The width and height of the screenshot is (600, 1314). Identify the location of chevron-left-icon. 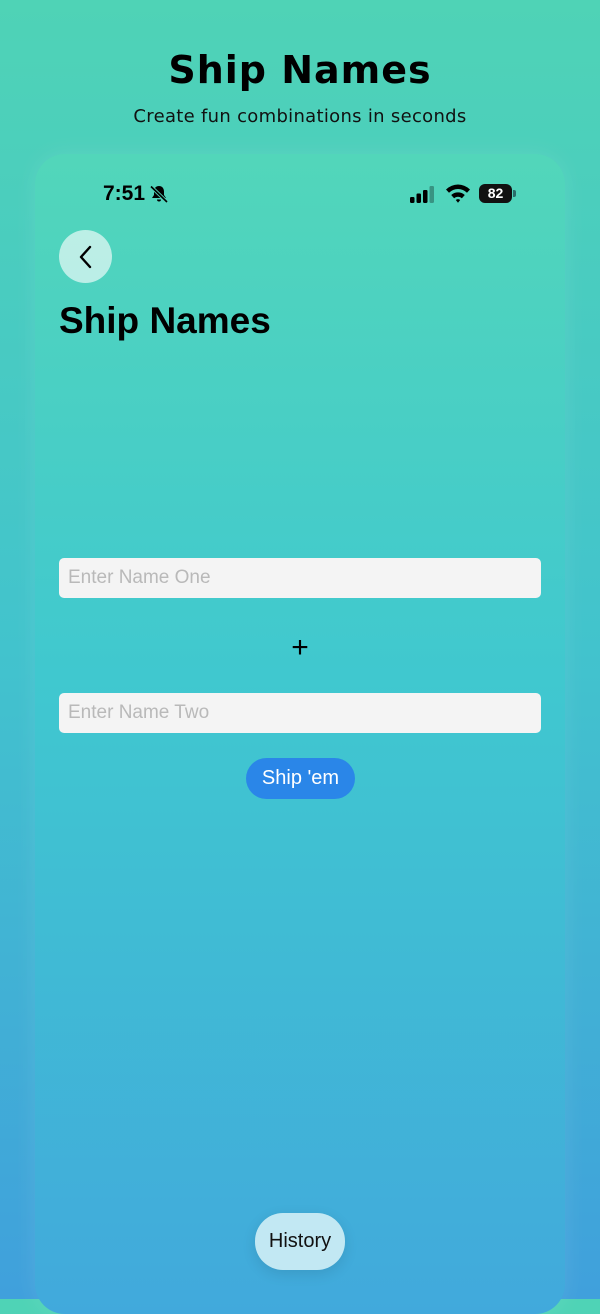
(85, 256).